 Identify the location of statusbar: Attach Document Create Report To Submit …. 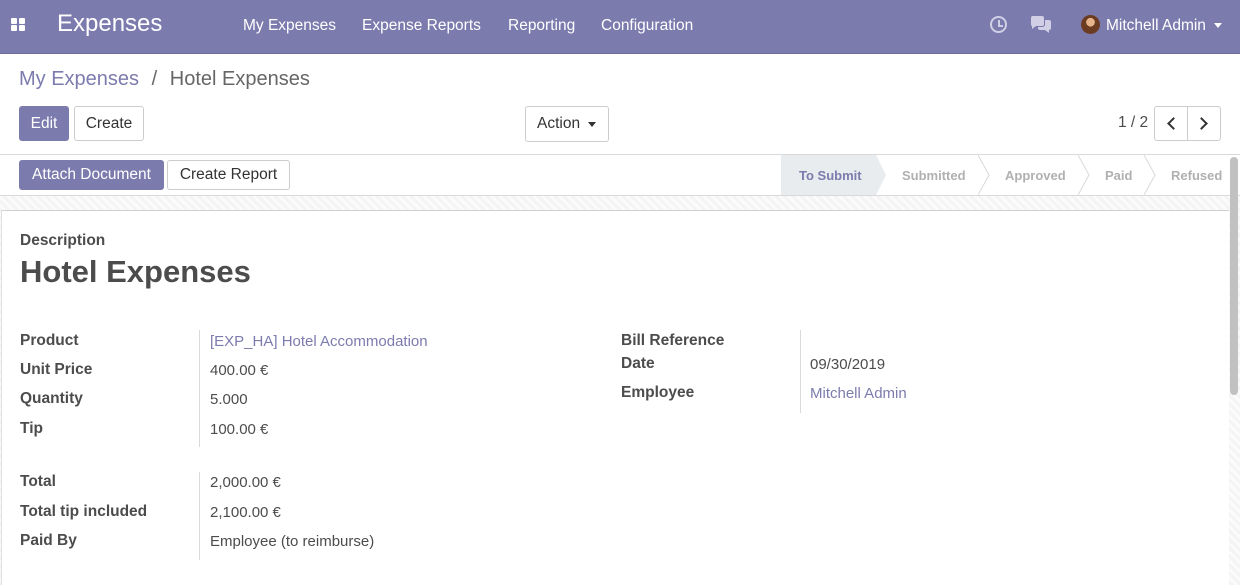
(620, 175).